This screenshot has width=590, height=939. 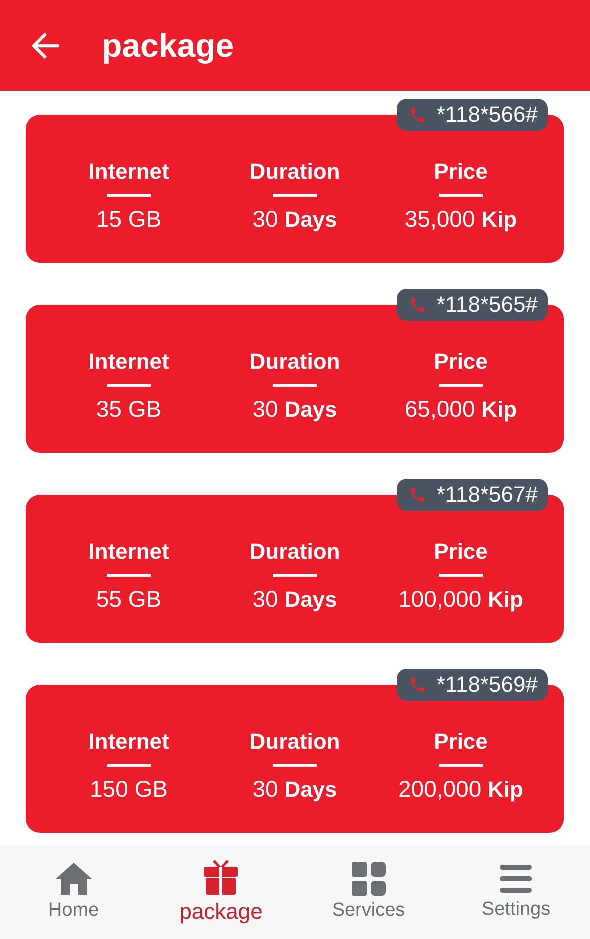 I want to click on column-value: 15 GB, so click(x=129, y=219).